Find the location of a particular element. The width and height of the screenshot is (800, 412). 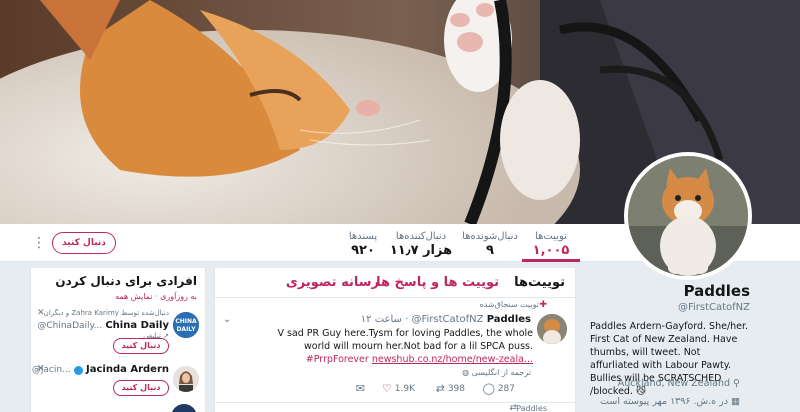

suggestion-name: @jacin... ✓ Jacinda Ardern is located at coordinates (100, 369).